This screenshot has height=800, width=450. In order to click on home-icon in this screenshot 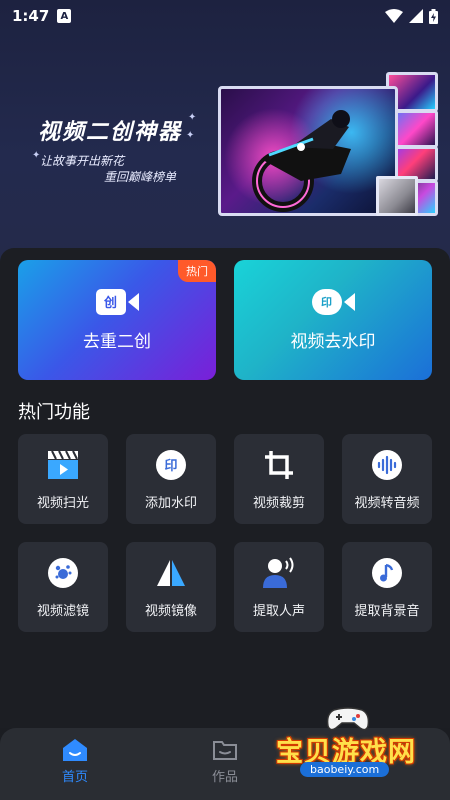, I will do `click(75, 750)`.